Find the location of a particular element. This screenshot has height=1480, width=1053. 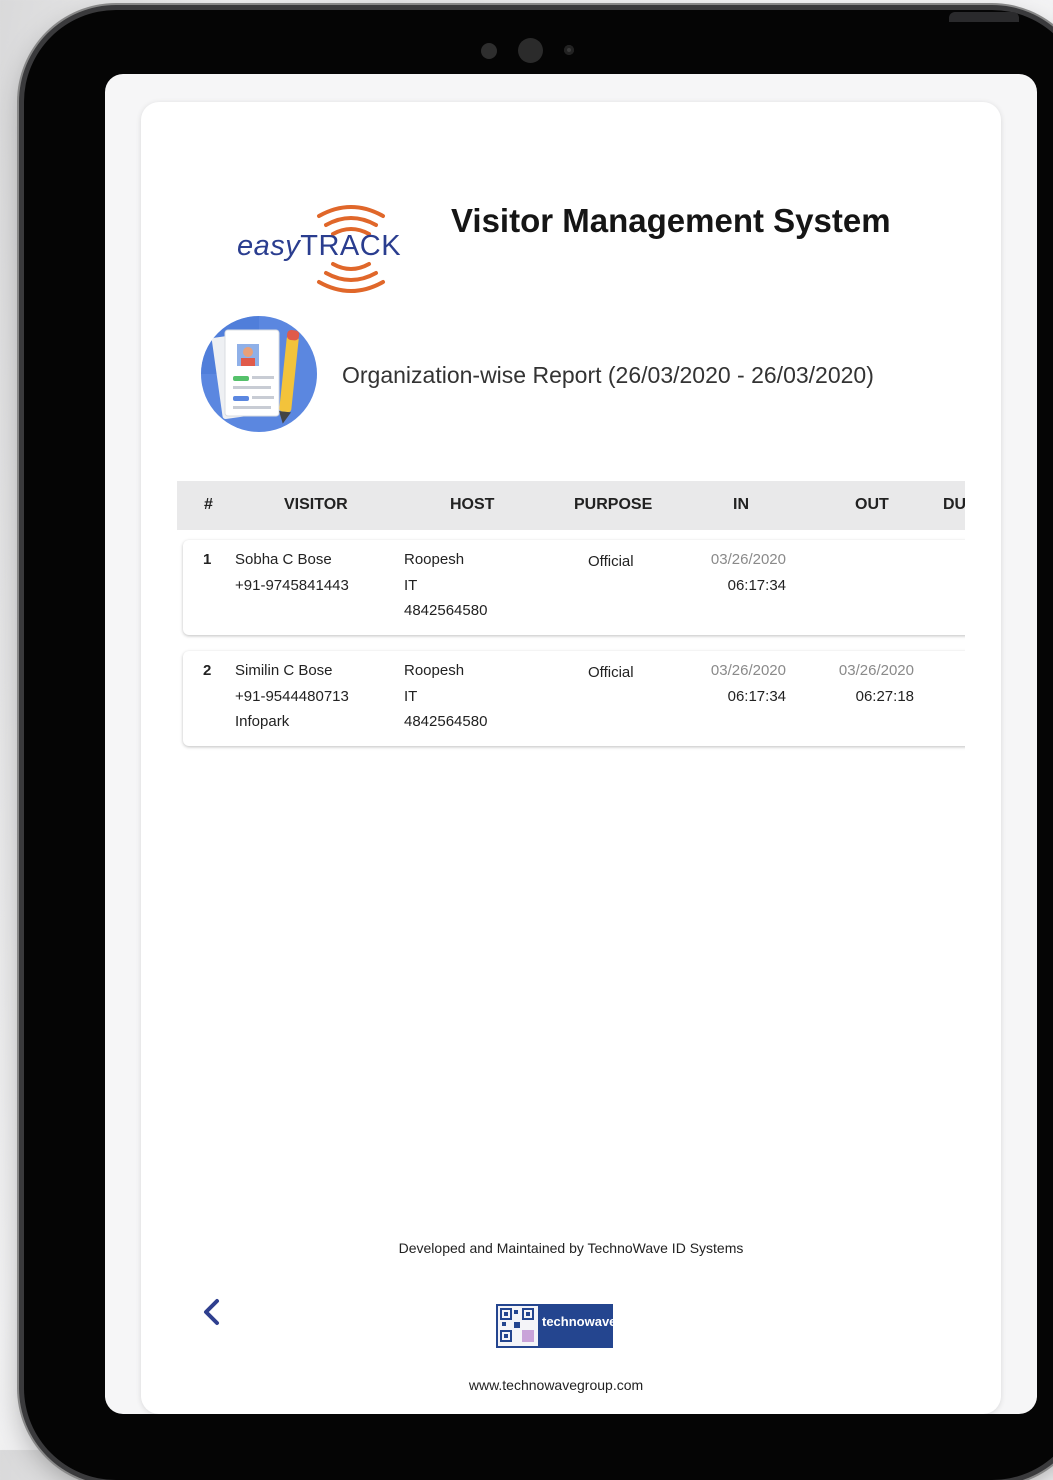

column-header-duration: DU is located at coordinates (954, 504).